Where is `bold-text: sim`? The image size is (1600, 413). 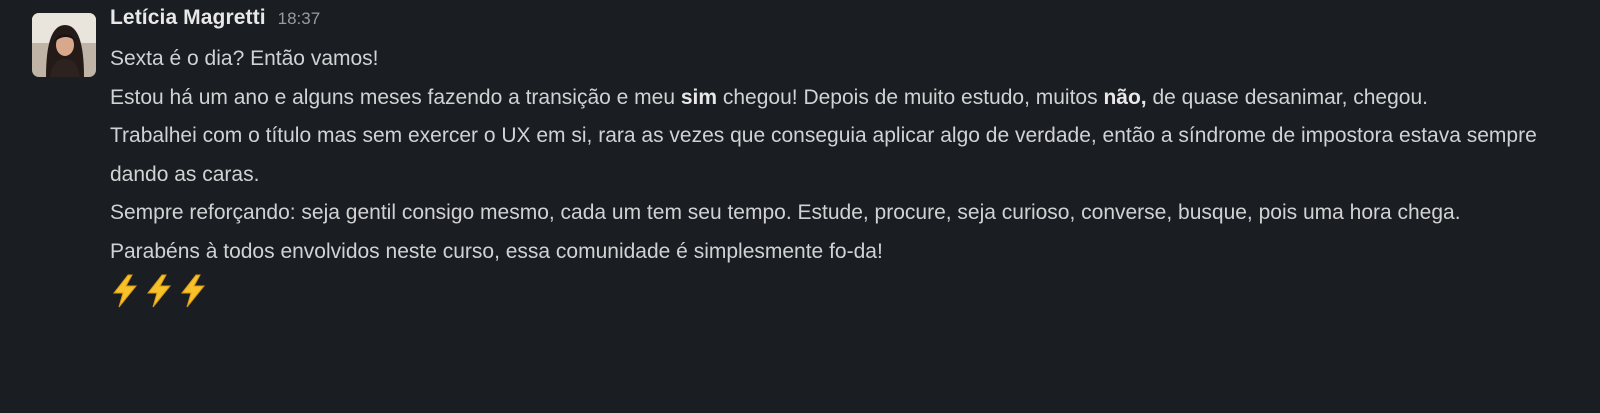
bold-text: sim is located at coordinates (699, 97).